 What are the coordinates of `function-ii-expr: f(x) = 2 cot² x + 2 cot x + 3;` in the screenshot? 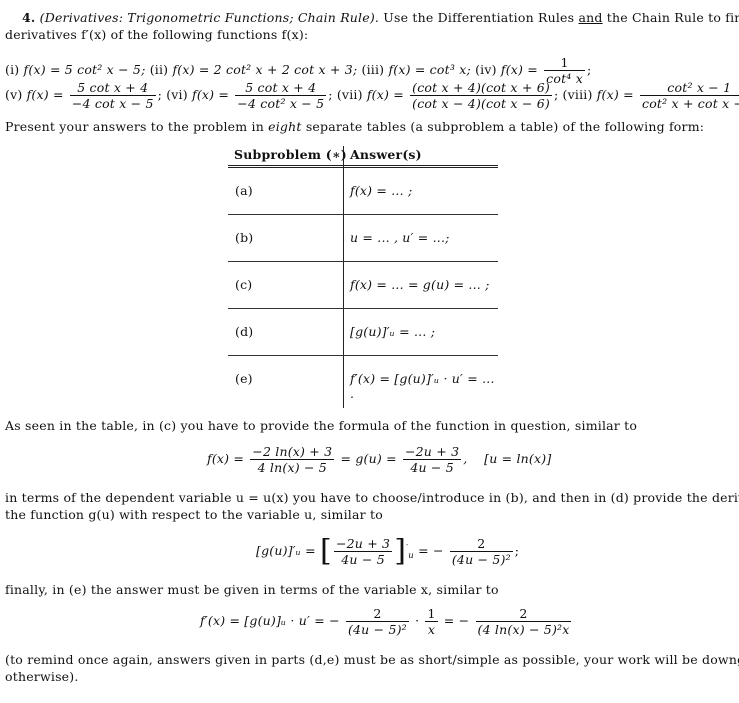 It's located at (265, 69).